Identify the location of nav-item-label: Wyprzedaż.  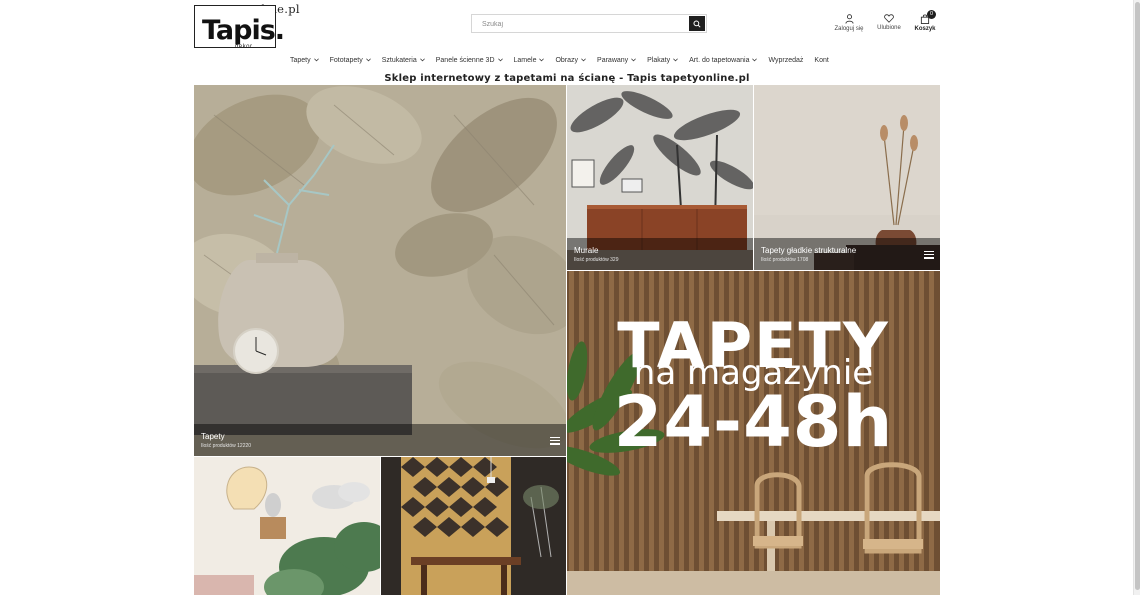
(786, 60).